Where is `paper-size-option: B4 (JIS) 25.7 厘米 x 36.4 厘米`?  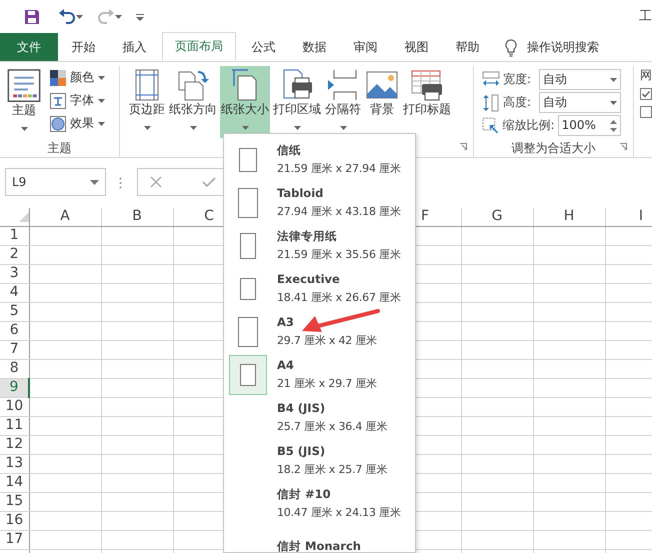
paper-size-option: B4 (JIS) 25.7 厘米 x 36.4 厘米 is located at coordinates (319, 417).